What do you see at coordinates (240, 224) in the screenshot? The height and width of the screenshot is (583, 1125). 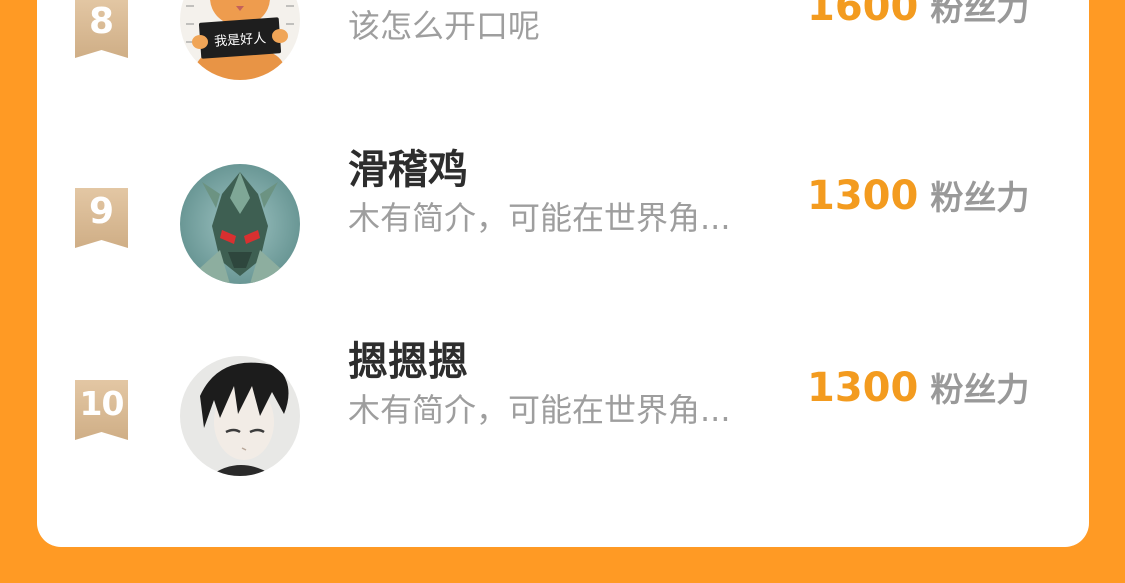 I see `armored-warrior-avatar-icon` at bounding box center [240, 224].